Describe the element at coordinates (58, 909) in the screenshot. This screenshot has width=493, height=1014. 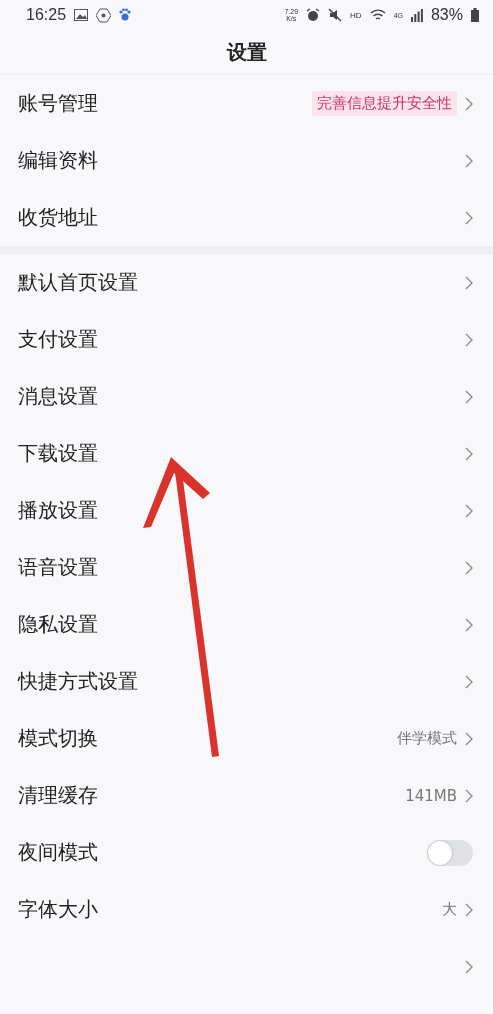
I see `row-label: 字体大小` at that location.